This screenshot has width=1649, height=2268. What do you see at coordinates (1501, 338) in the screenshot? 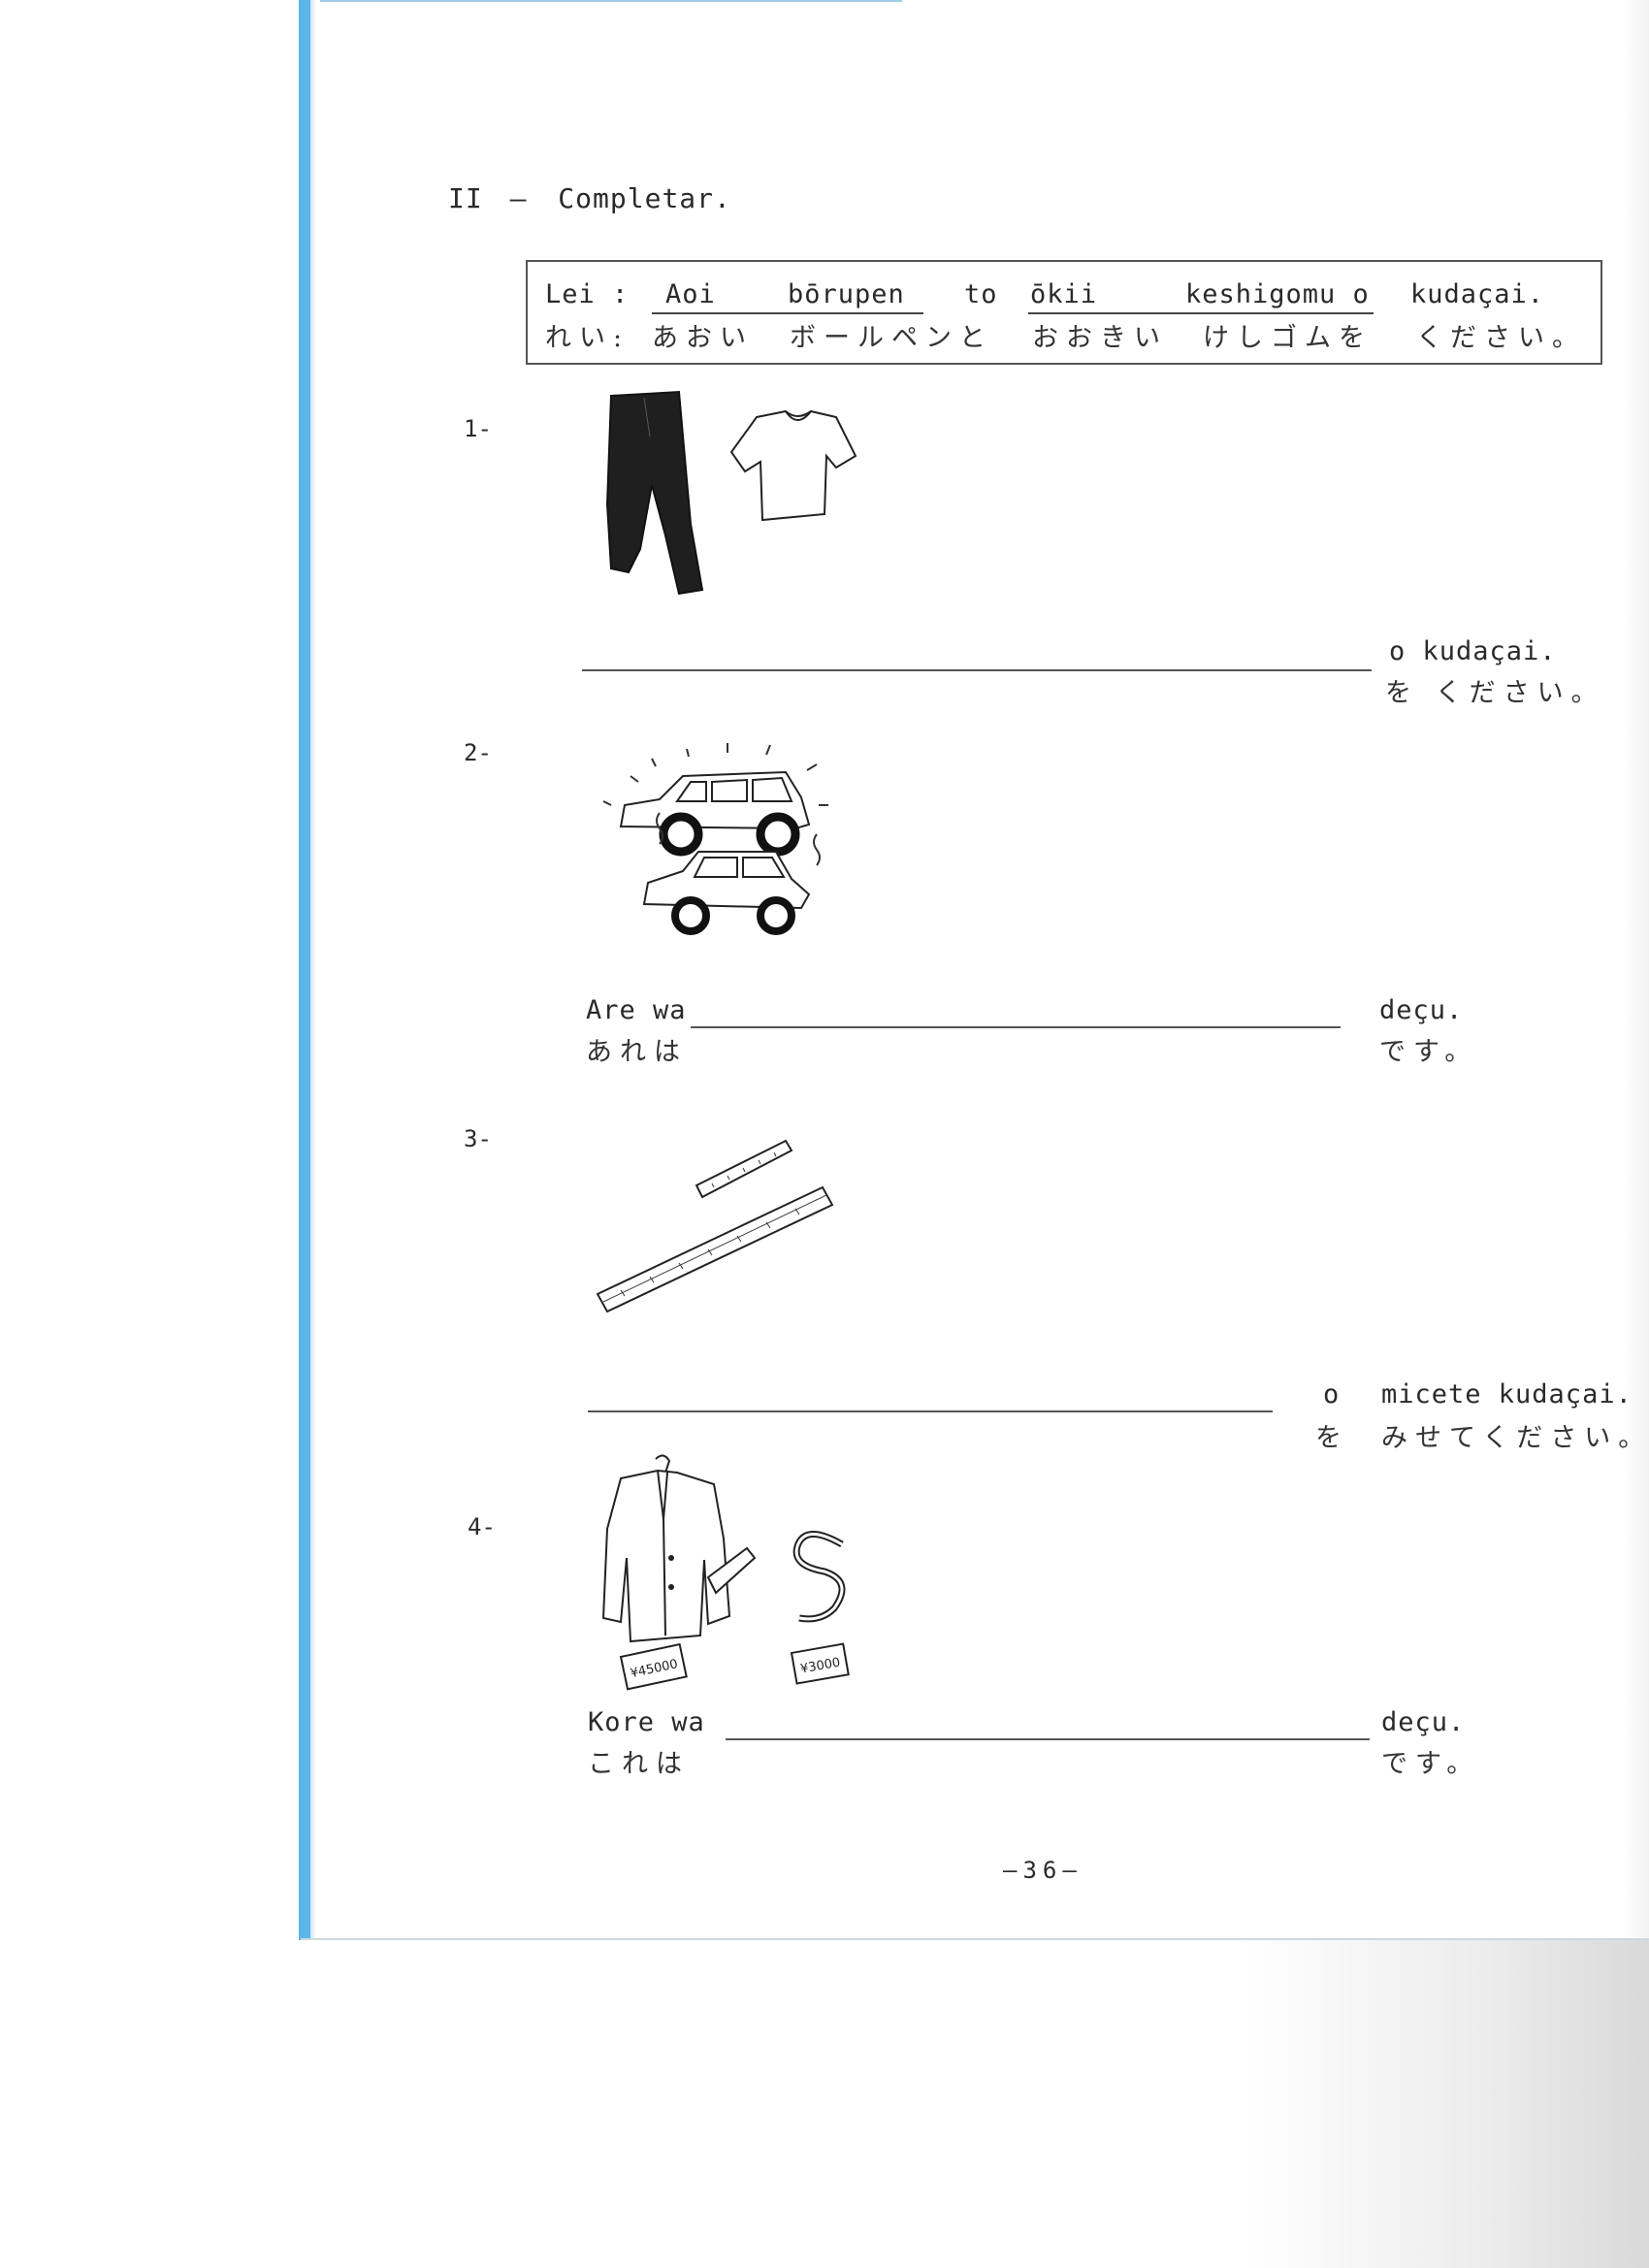
I see `example-kana-kudasai: ください。` at bounding box center [1501, 338].